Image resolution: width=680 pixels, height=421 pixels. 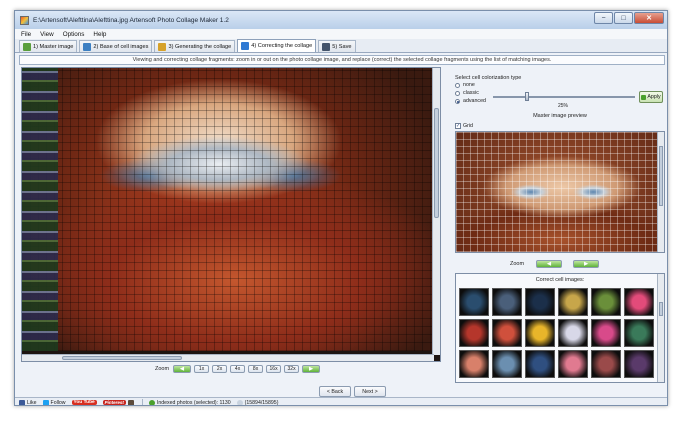 I want to click on cell-image-grid, so click(x=557, y=333).